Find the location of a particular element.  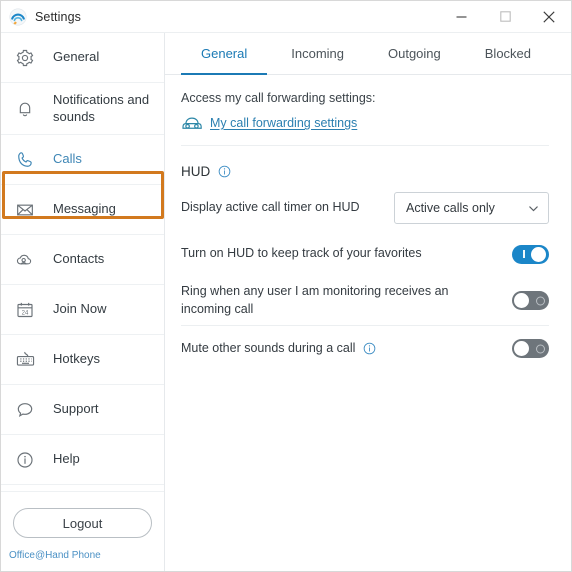

sidebar-item-label: Support is located at coordinates (76, 409).